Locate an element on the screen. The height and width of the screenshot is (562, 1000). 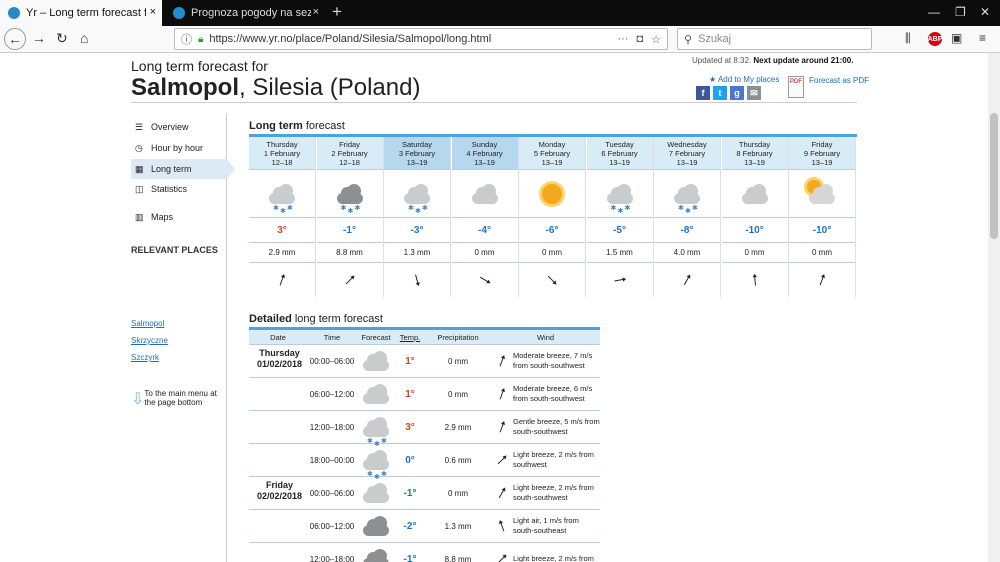
forecast-pdf-link: Forecast as PDF is located at coordinates (839, 81).